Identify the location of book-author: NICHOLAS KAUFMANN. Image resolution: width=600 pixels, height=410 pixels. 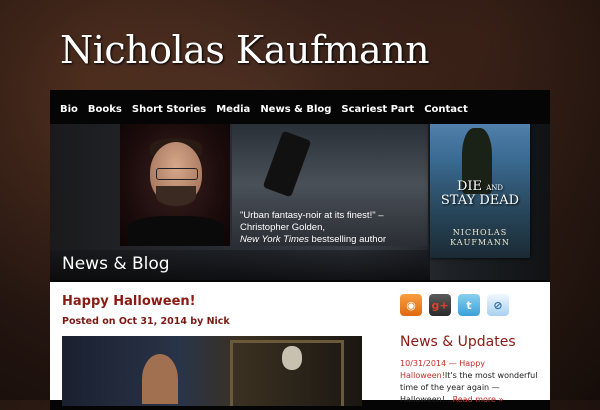
(480, 238).